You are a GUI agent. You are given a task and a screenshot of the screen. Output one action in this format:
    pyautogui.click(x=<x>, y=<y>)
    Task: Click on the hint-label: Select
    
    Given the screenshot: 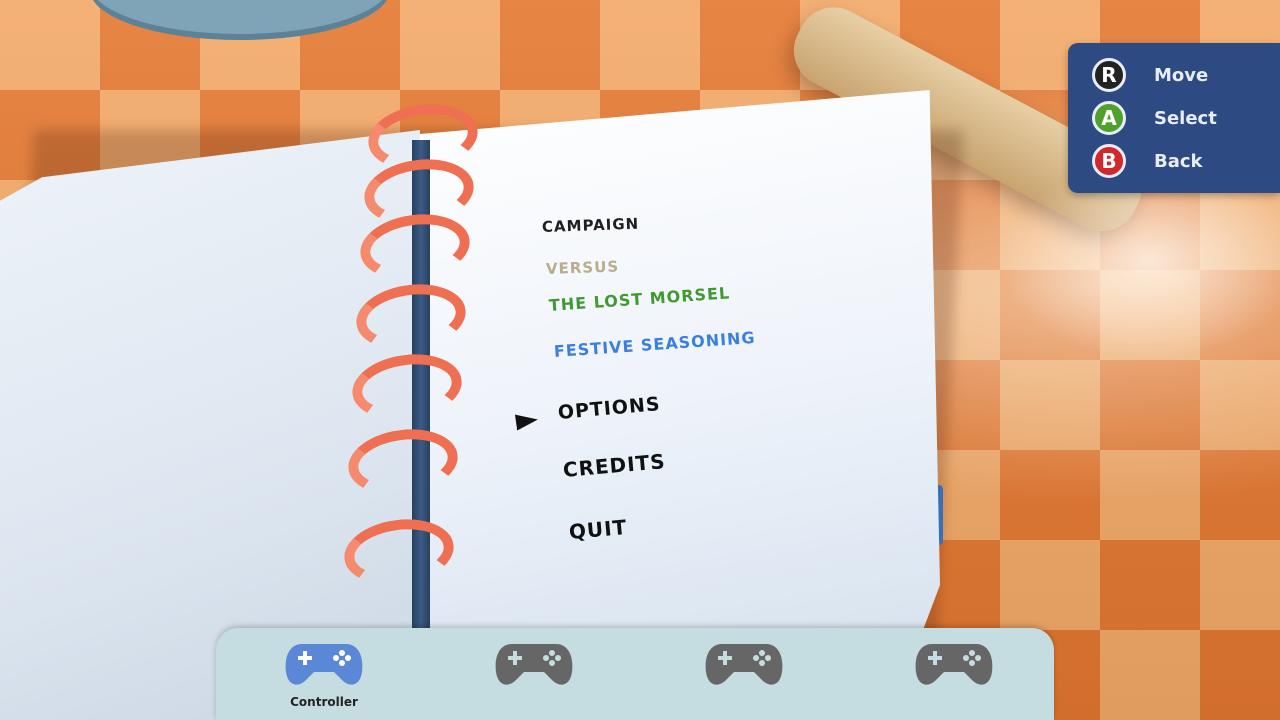 What is the action you would take?
    pyautogui.click(x=1185, y=118)
    